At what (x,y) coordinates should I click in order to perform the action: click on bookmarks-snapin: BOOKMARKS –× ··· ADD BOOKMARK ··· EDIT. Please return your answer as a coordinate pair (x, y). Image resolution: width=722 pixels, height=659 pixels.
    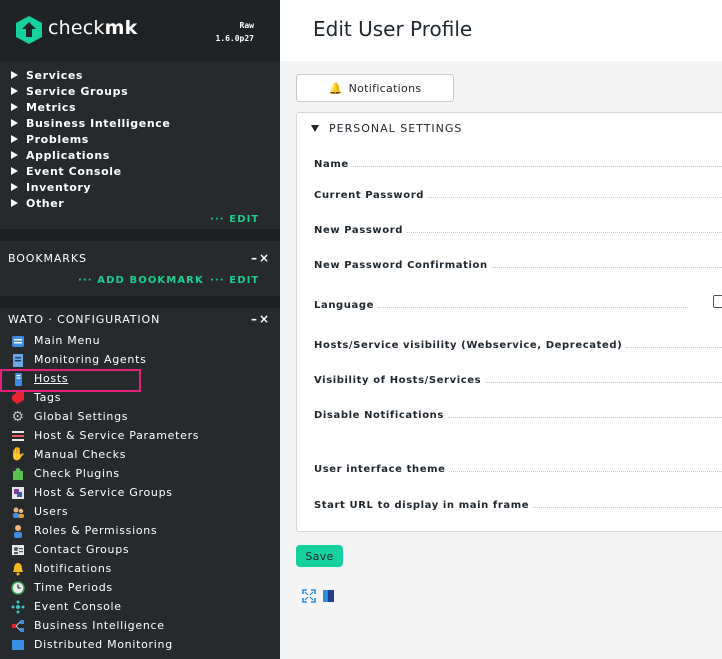
    Looking at the image, I should click on (140, 268).